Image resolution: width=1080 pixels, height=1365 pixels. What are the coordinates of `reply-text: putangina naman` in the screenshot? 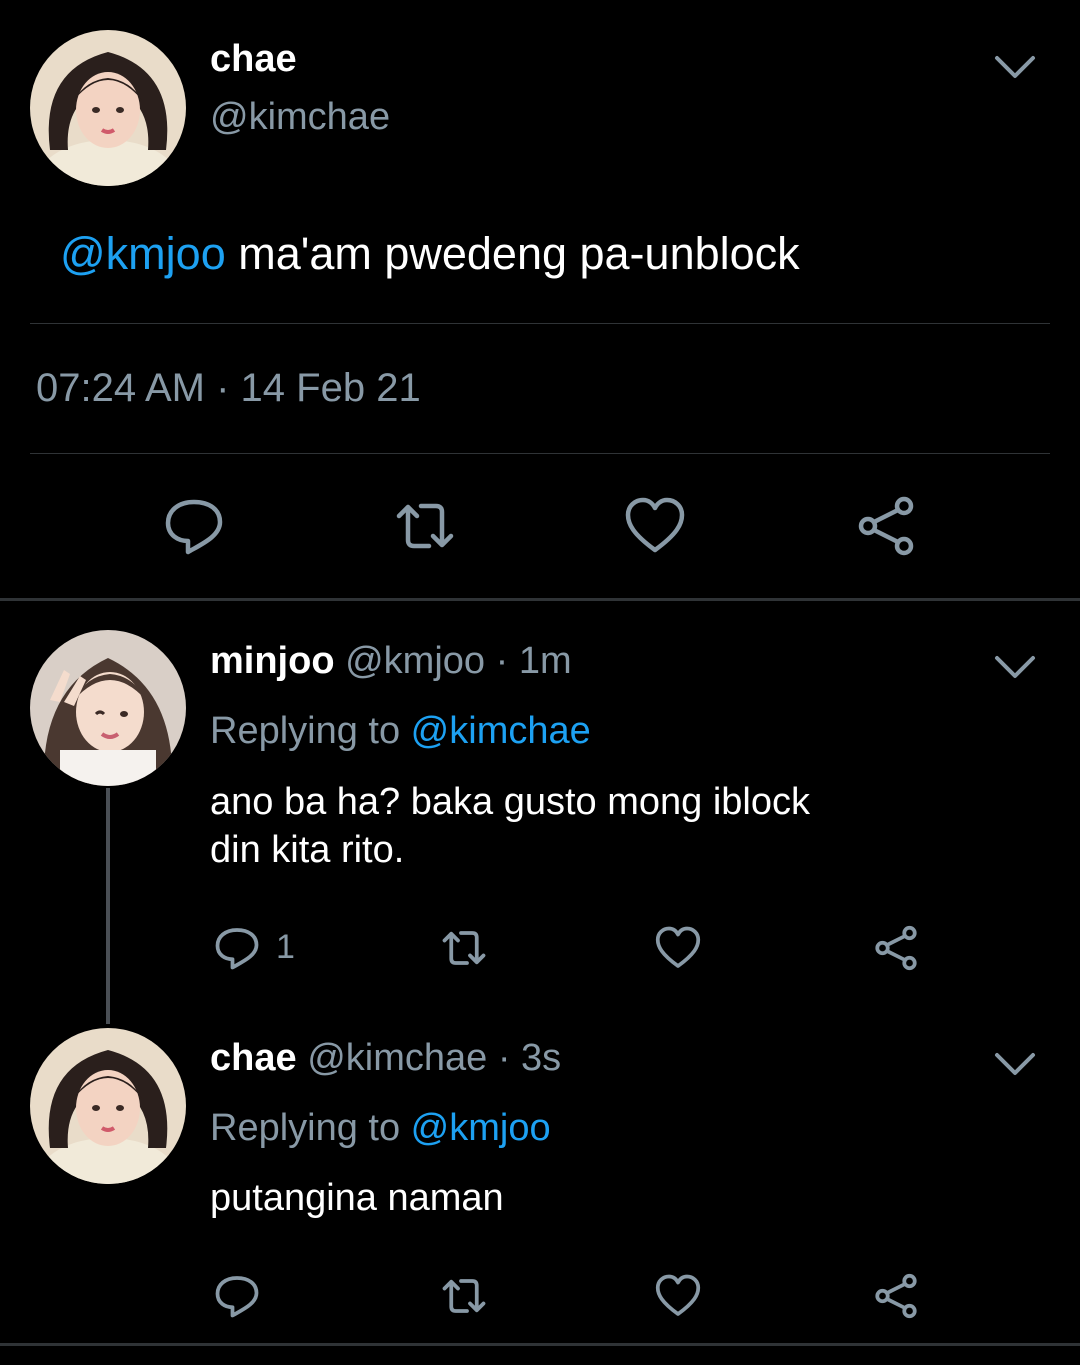 It's located at (357, 1198).